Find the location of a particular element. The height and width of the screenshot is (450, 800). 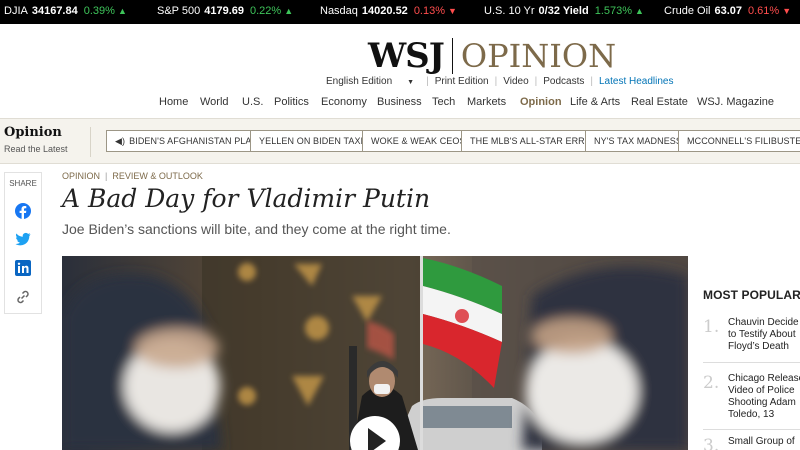

ticker-item-crude: Crude Oil 63.07 0.61% ▼ is located at coordinates (727, 11).